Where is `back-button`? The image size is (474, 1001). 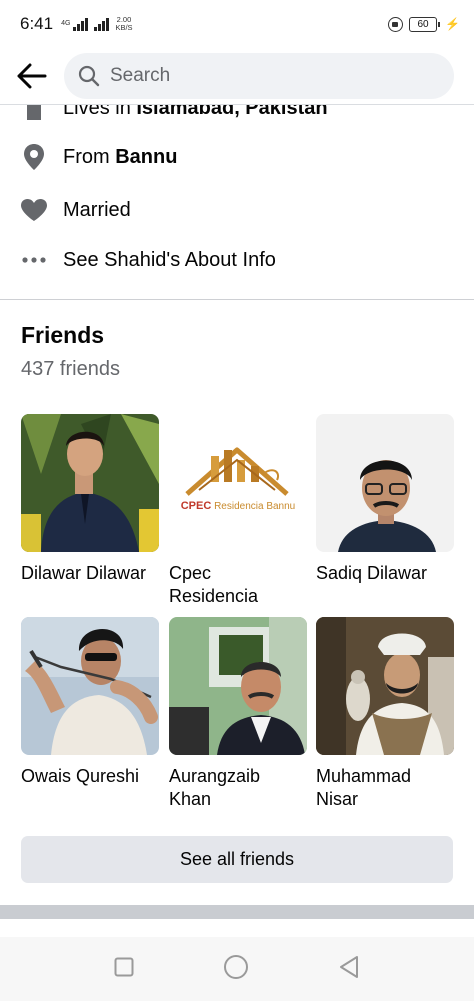 back-button is located at coordinates (32, 76).